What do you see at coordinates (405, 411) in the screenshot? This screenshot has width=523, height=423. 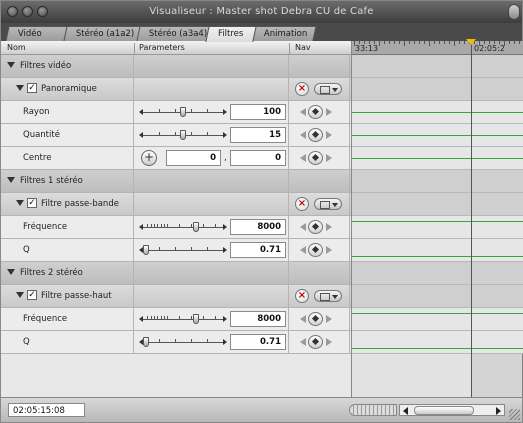 I see `scroll-left-arrow-icon` at bounding box center [405, 411].